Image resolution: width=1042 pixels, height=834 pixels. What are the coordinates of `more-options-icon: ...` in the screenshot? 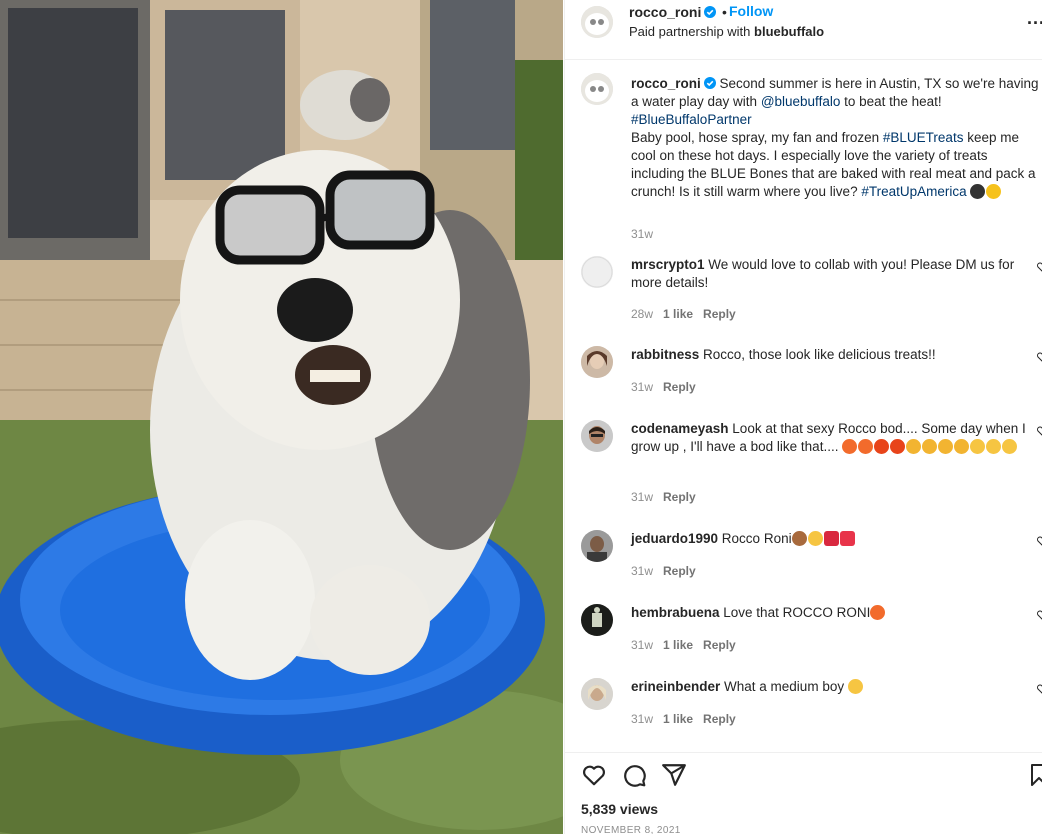 It's located at (1034, 18).